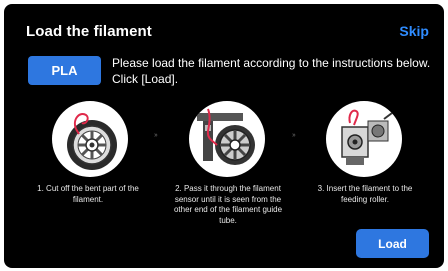  I want to click on filament-sensor-icon, so click(226, 136).